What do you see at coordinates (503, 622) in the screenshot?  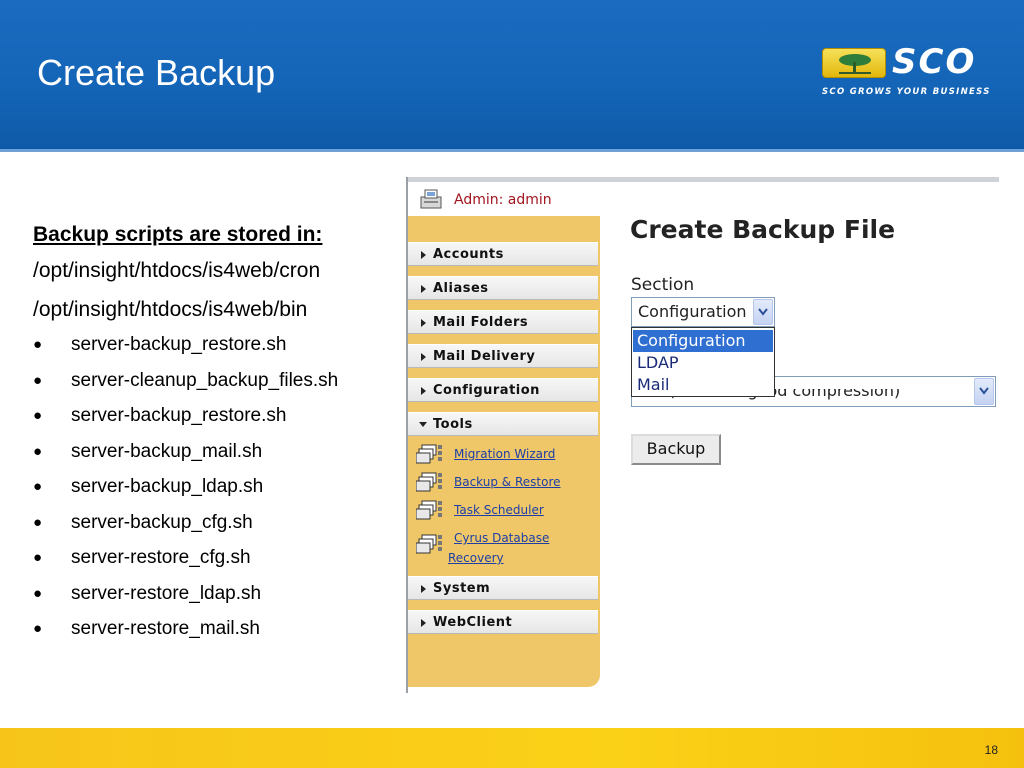 I see `nav-webclient: WebClient` at bounding box center [503, 622].